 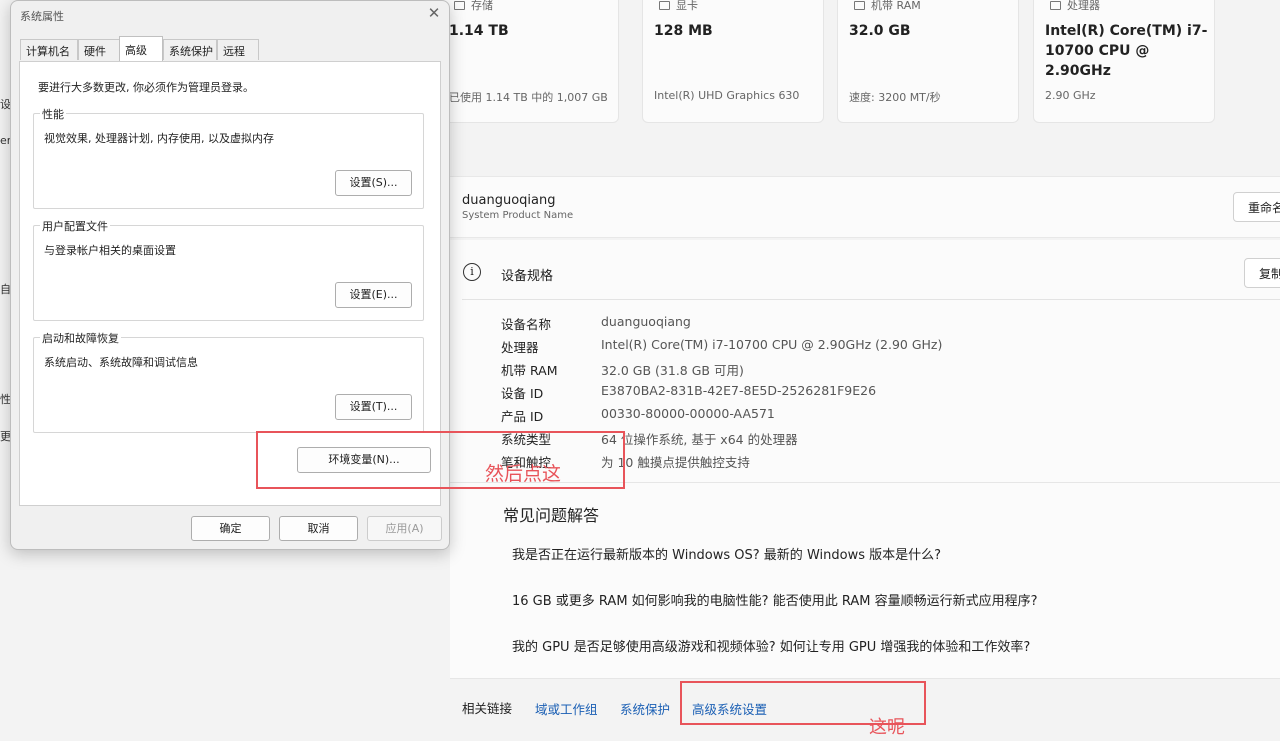 What do you see at coordinates (871, 299) in the screenshot?
I see `divider` at bounding box center [871, 299].